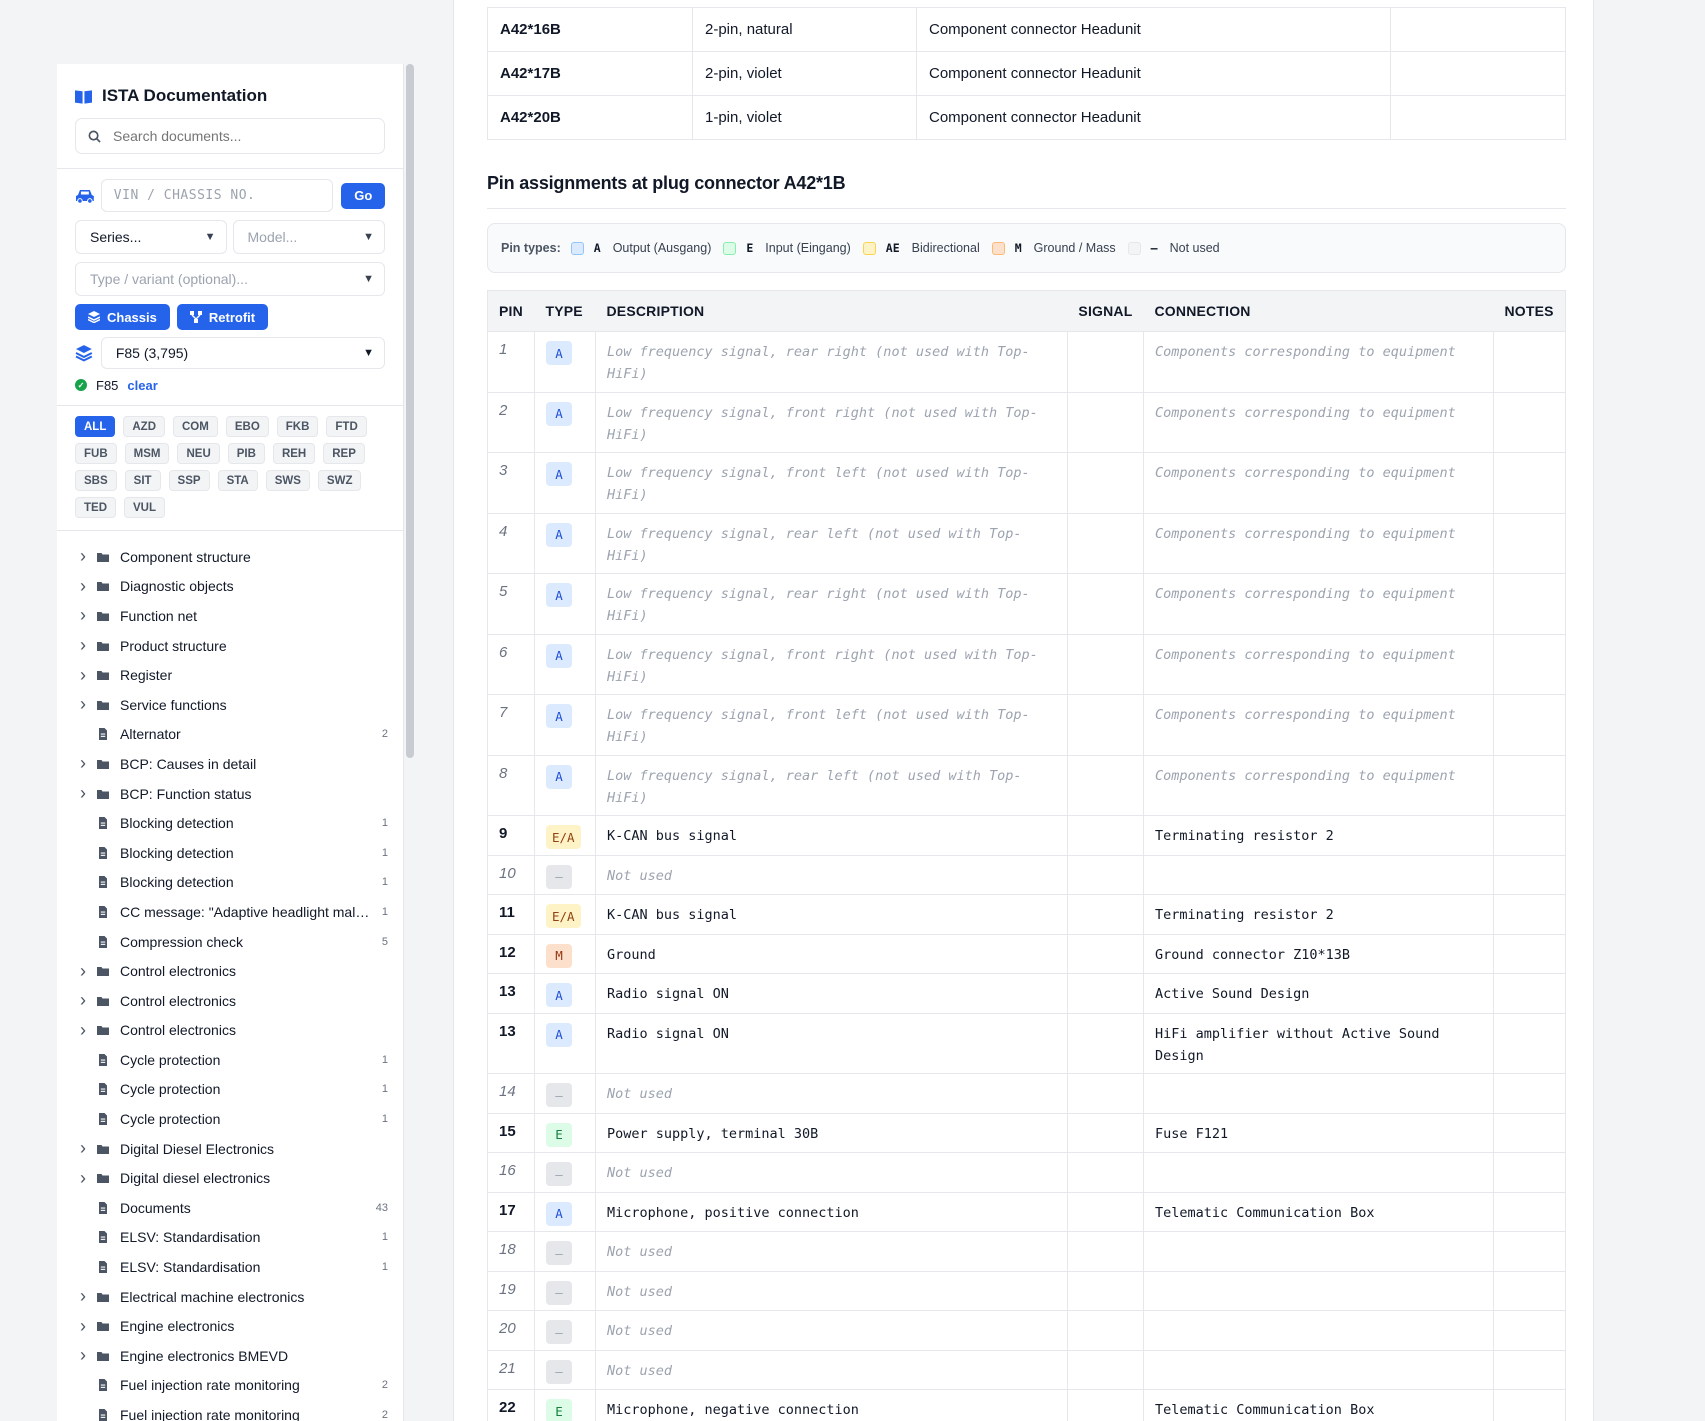 The width and height of the screenshot is (1705, 1421). Describe the element at coordinates (95, 507) in the screenshot. I see `filter-tag-ted: TED` at that location.